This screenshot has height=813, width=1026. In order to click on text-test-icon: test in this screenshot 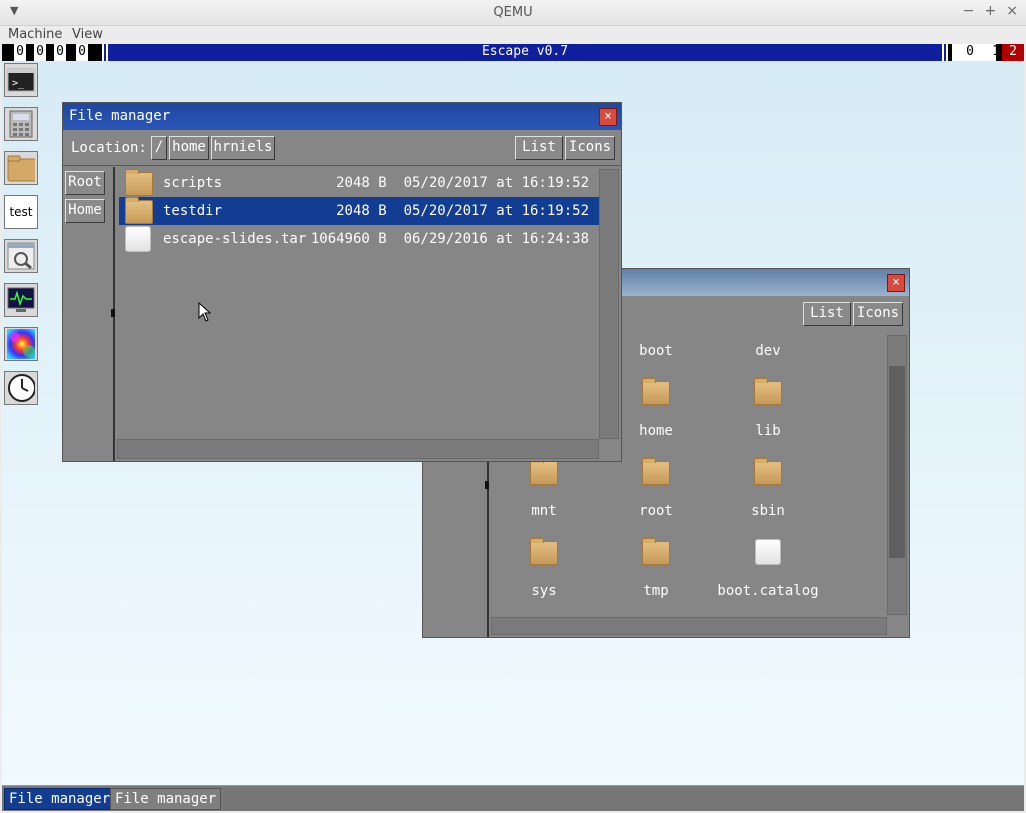, I will do `click(21, 212)`.